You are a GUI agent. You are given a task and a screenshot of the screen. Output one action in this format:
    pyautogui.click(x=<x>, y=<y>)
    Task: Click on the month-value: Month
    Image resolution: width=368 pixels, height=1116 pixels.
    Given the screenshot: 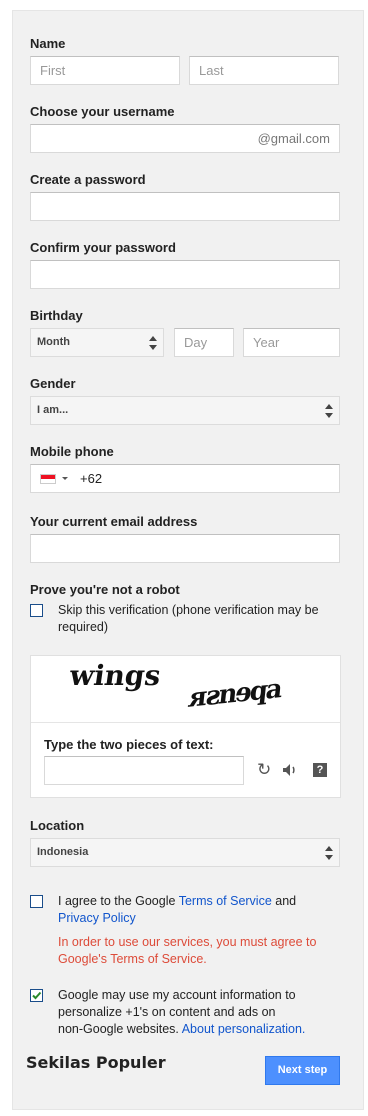 What is the action you would take?
    pyautogui.click(x=53, y=342)
    